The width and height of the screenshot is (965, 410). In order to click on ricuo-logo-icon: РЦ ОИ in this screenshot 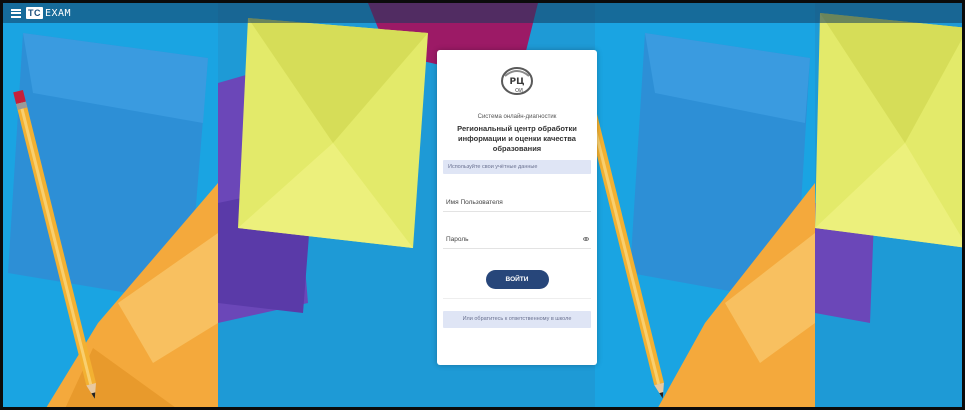, I will do `click(517, 81)`.